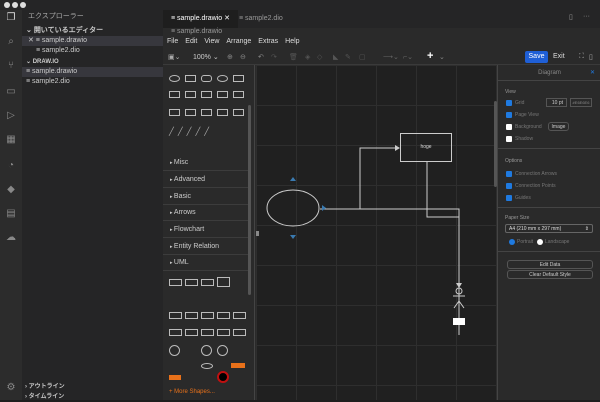 This screenshot has height=402, width=600. Describe the element at coordinates (211, 41) in the screenshot. I see `menu-view: View` at that location.